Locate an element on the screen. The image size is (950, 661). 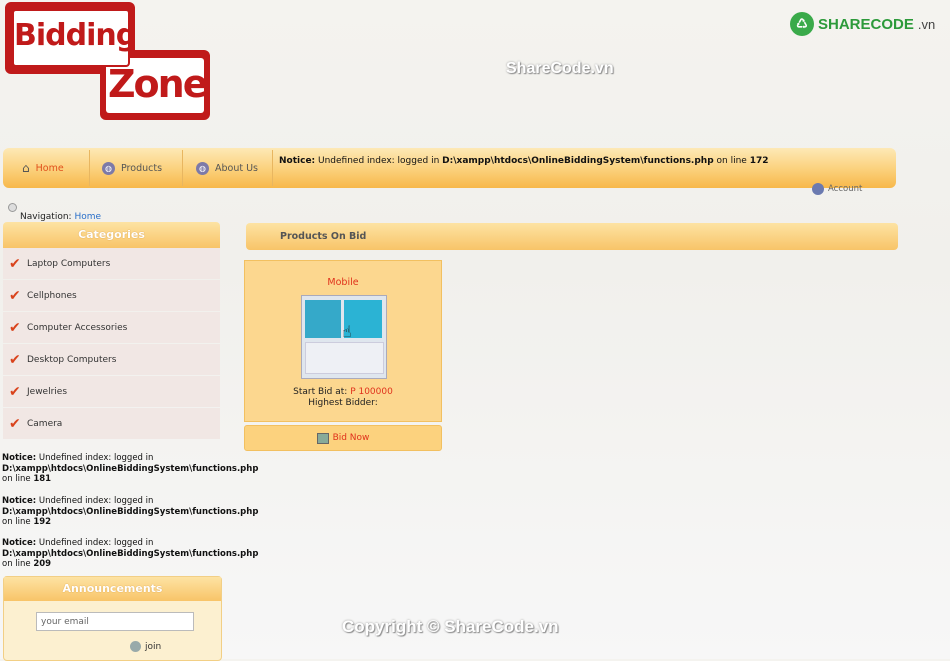
product-bid-info: Start Bid at: P 100000 Highest Bidder: is located at coordinates (343, 398).